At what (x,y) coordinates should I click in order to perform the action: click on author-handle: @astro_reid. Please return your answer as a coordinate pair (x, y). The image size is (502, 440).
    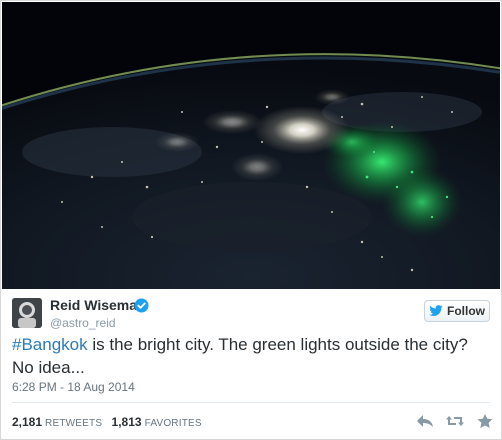
    Looking at the image, I should click on (83, 323).